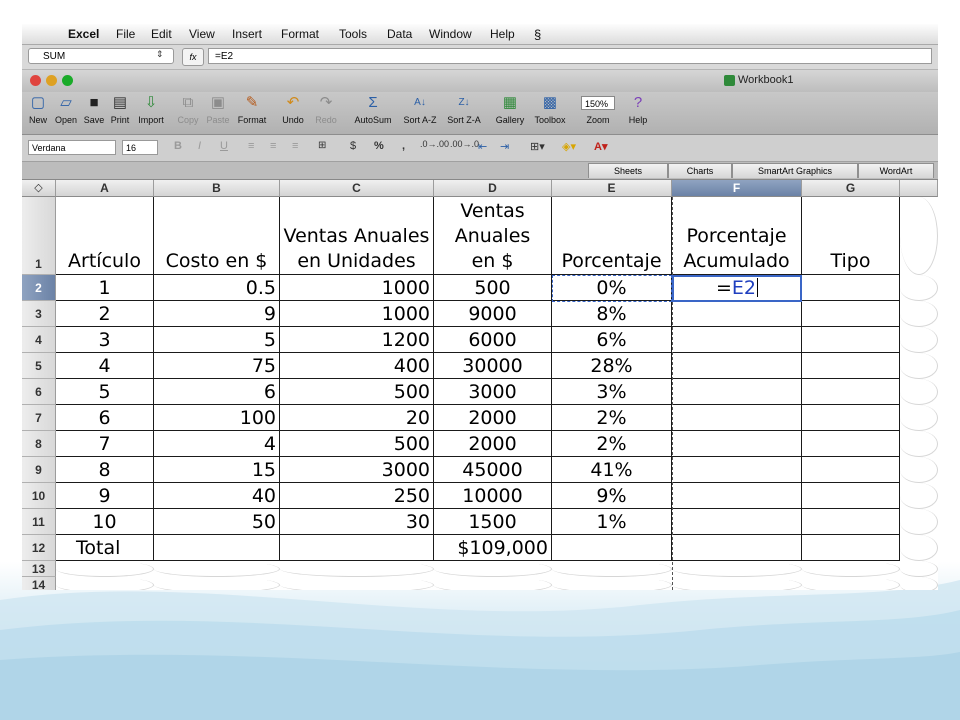 This screenshot has width=960, height=720. I want to click on cell-d6: 3000, so click(493, 392).